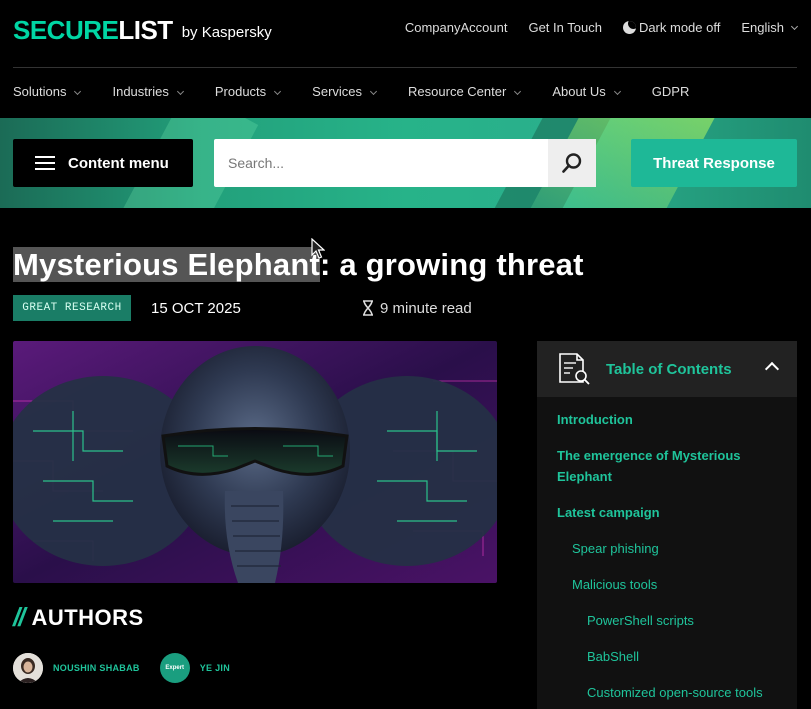 The height and width of the screenshot is (709, 811). I want to click on author-link: NOUSHIN SHABAB, so click(76, 668).